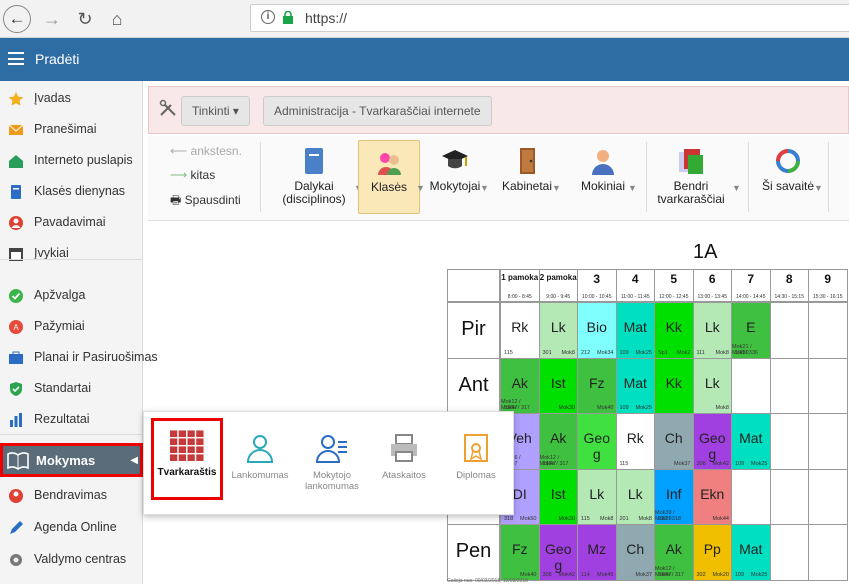 The width and height of the screenshot is (849, 584). I want to click on home-icon: ⌂, so click(117, 19).